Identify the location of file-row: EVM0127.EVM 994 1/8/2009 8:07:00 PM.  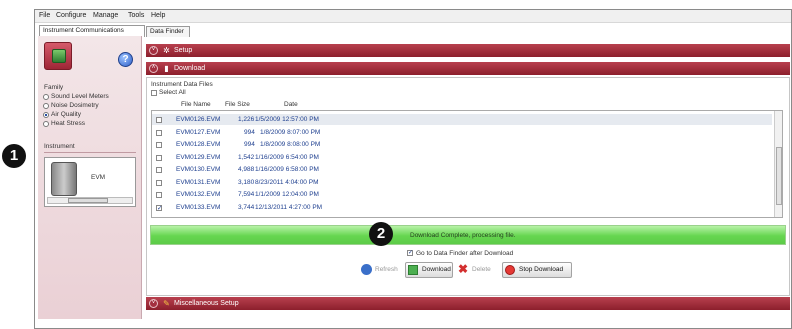
(462, 132).